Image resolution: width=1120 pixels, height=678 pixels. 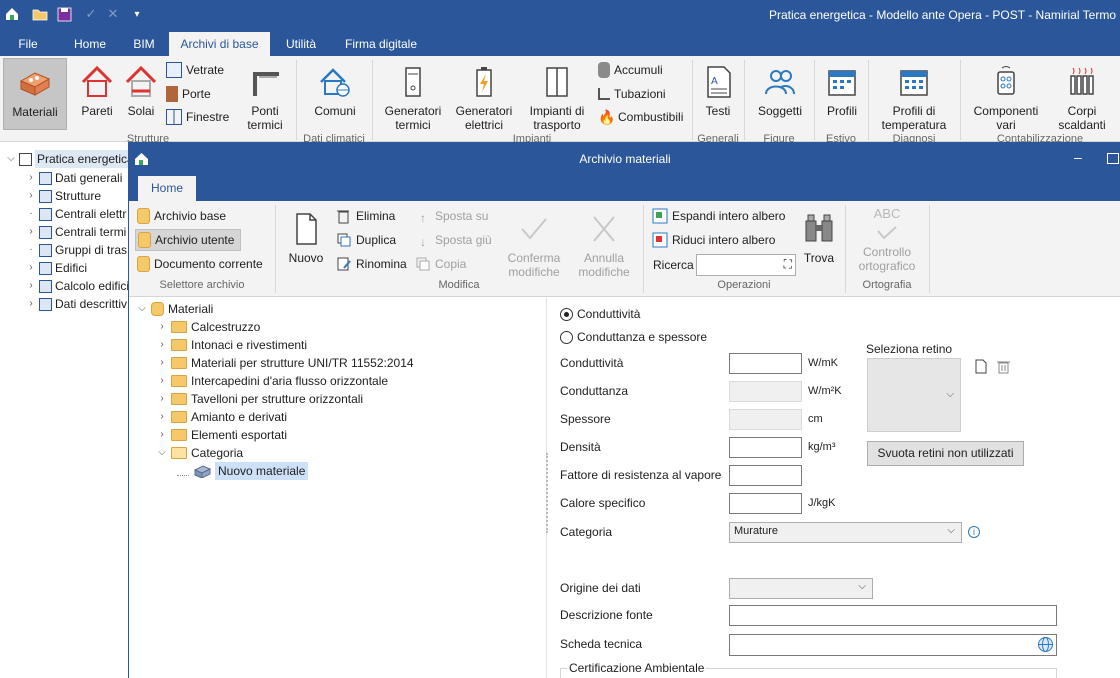 I want to click on maximize-icon, so click(x=1113, y=158).